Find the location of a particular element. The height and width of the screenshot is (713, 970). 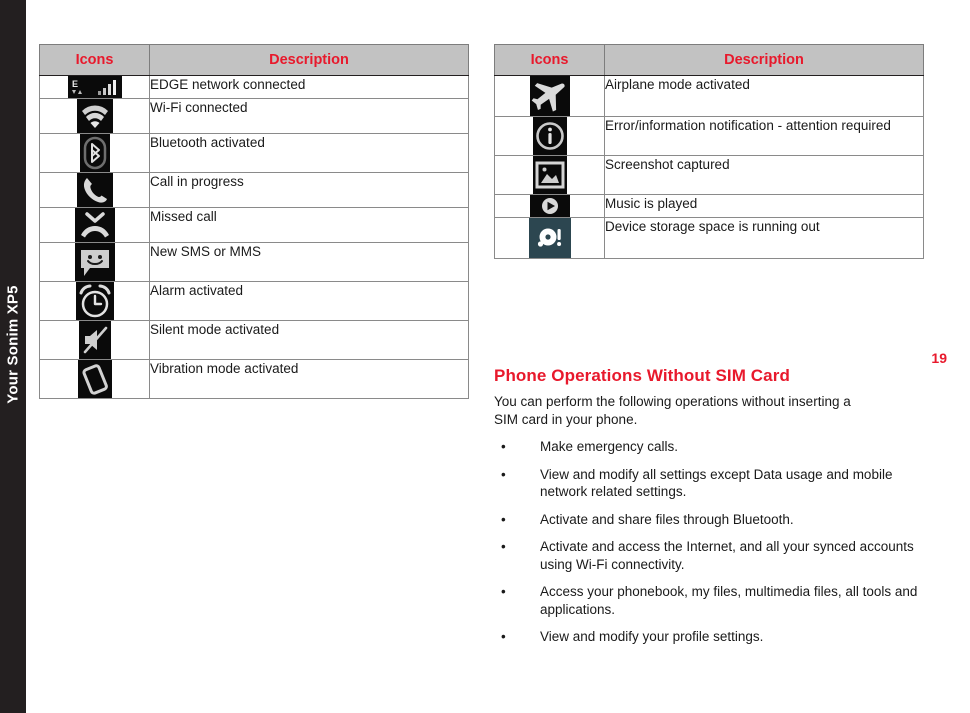

sidebar-tab: Your Sonim XP5 is located at coordinates (13, 356).